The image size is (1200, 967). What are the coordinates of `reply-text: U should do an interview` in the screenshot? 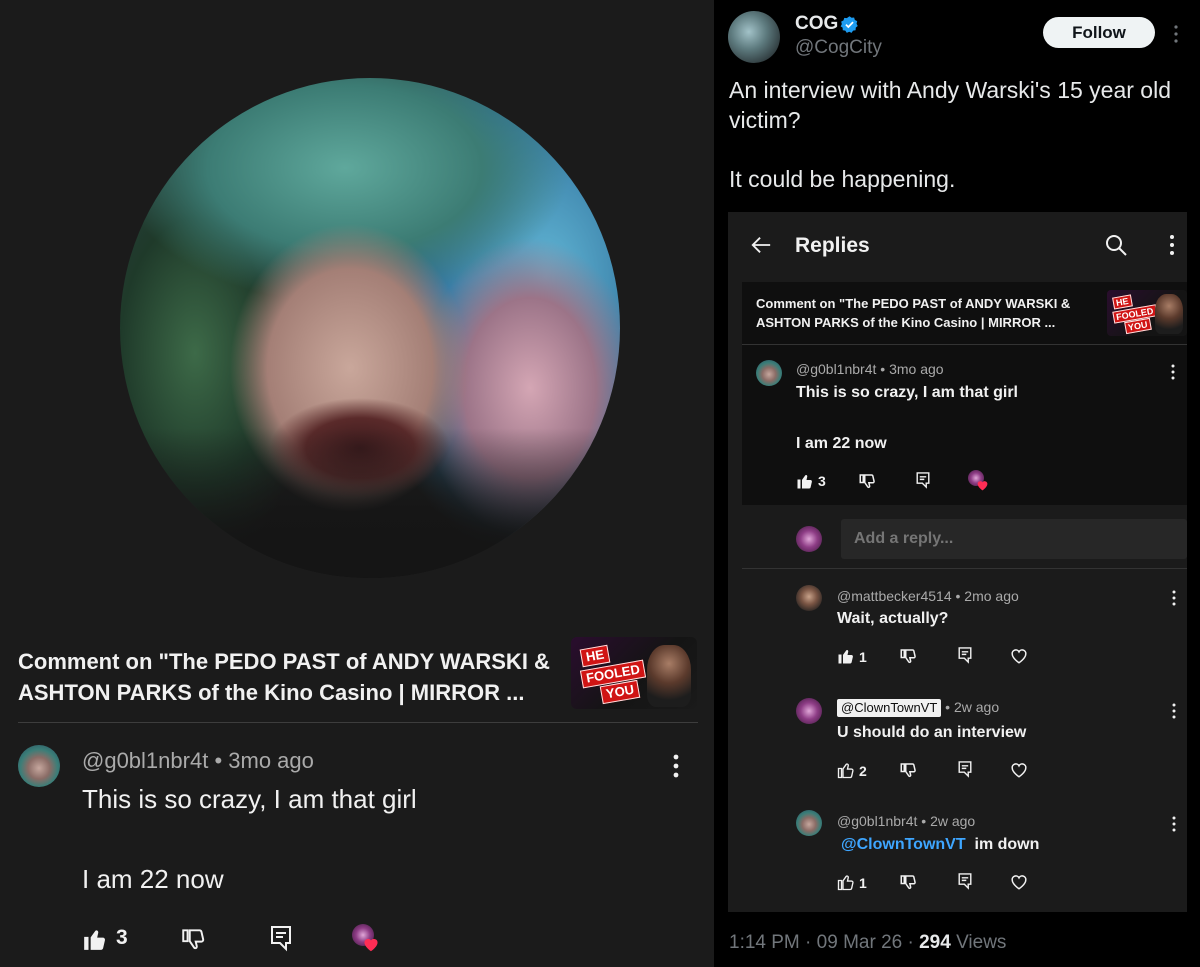 It's located at (932, 732).